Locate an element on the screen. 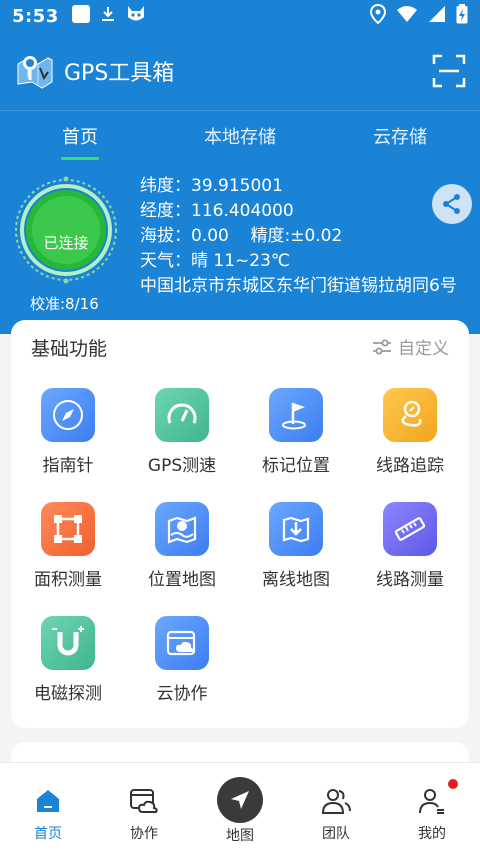  function-compass: 指南针 is located at coordinates (68, 432).